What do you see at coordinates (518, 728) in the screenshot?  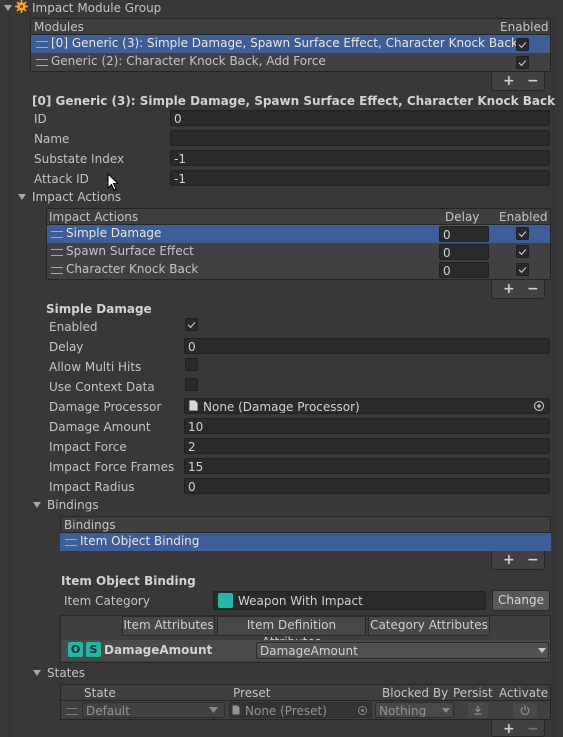 I see `states-footer: + −` at bounding box center [518, 728].